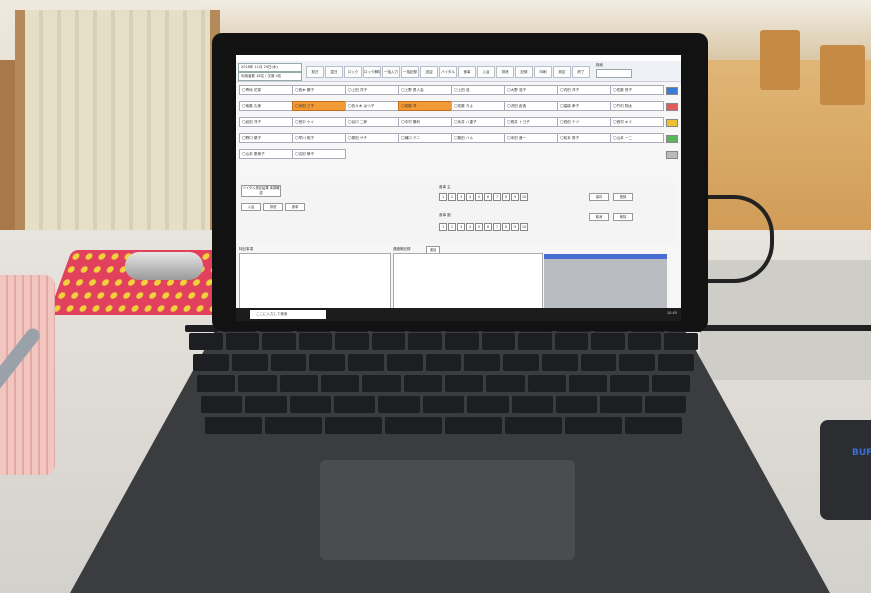 The width and height of the screenshot is (871, 593). What do you see at coordinates (443, 197) in the screenshot?
I see `number-button: 1` at bounding box center [443, 197].